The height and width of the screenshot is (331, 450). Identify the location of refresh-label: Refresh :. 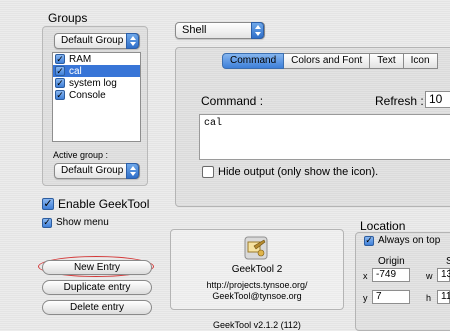
(399, 101).